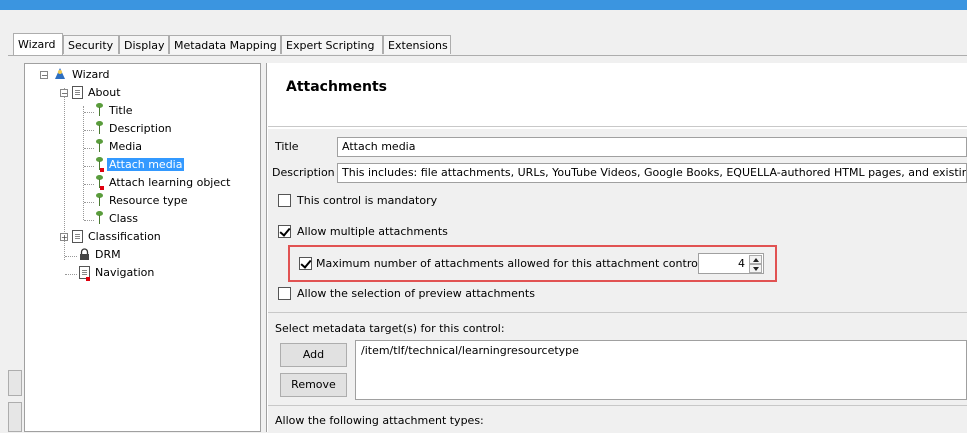  I want to click on tree-node-about: About, so click(97, 92).